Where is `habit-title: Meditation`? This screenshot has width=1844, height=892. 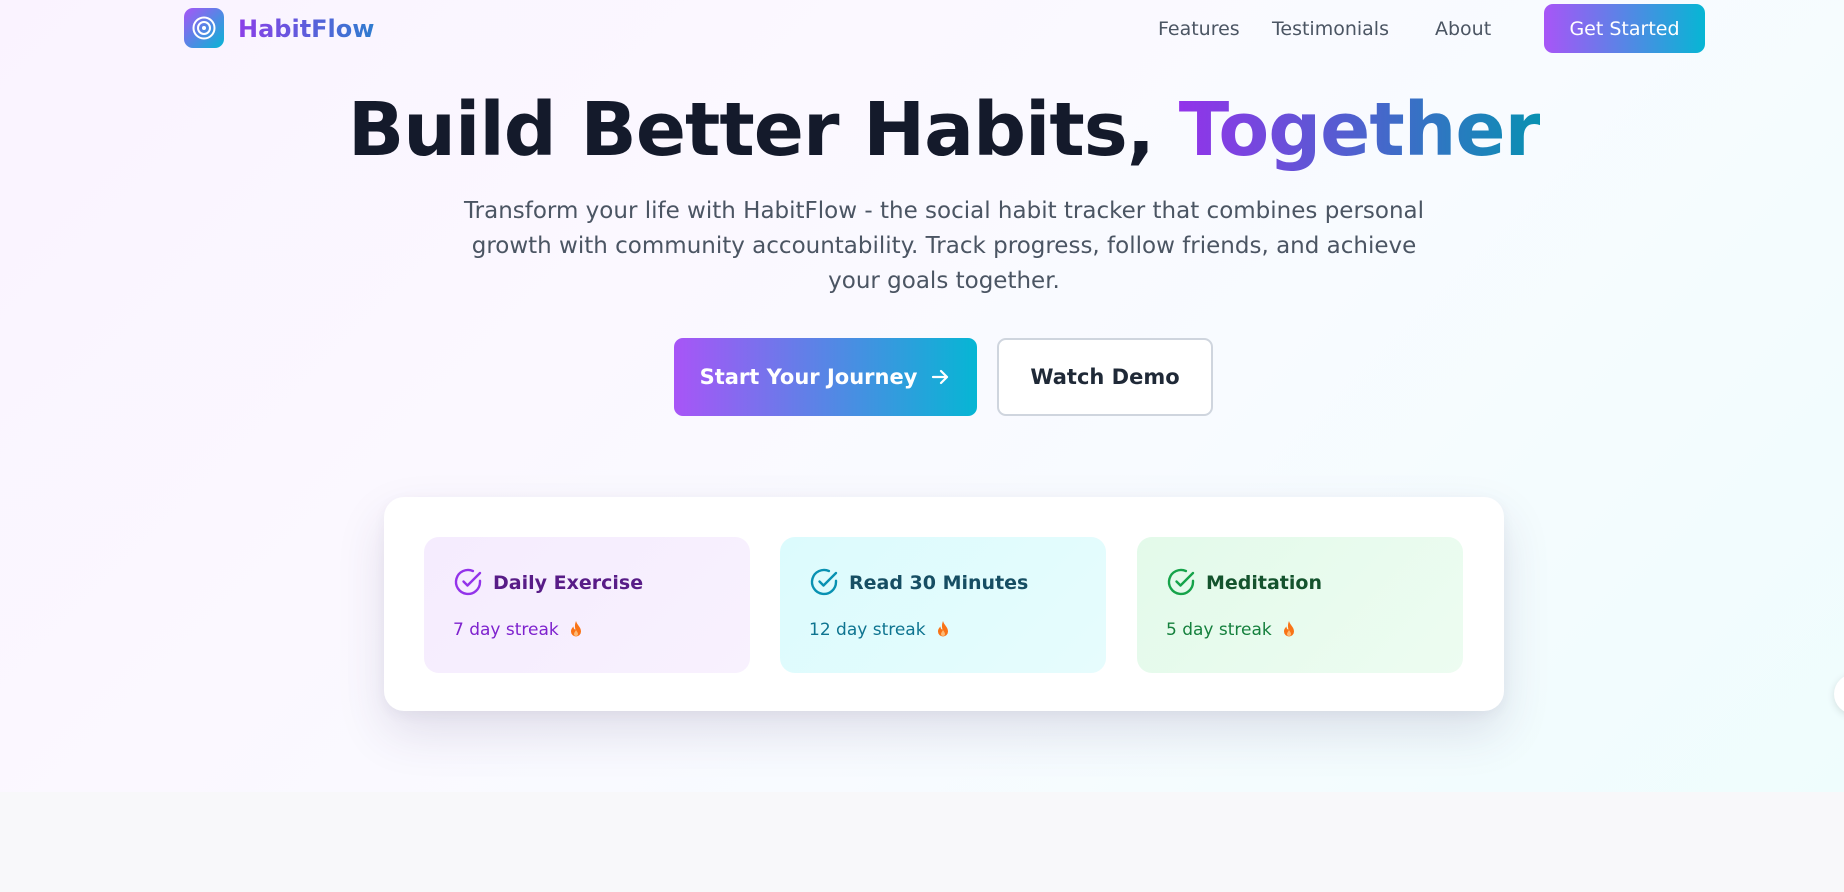 habit-title: Meditation is located at coordinates (1264, 583).